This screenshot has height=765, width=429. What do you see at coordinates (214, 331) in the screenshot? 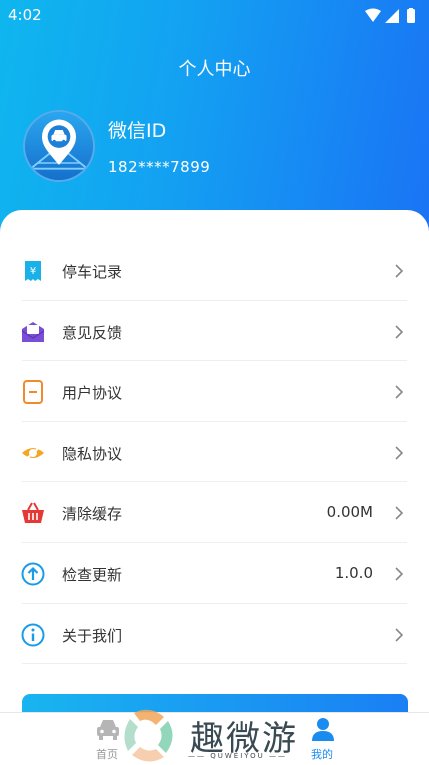
I see `menu-item-feedback: 意见反馈` at bounding box center [214, 331].